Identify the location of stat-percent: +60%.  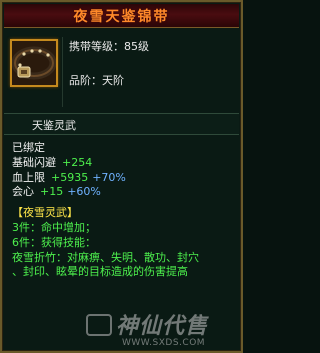
(84, 192).